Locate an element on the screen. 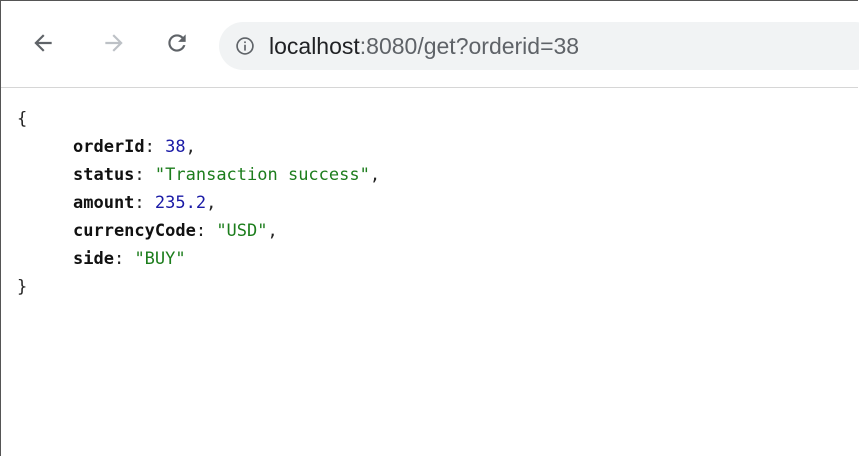 The height and width of the screenshot is (457, 859). reload-icon is located at coordinates (177, 43).